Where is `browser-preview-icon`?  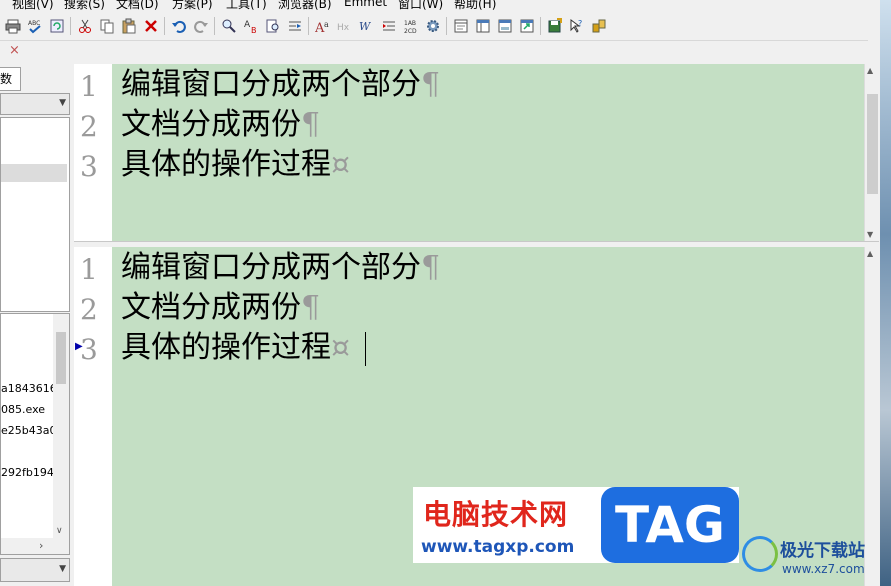
browser-preview-icon is located at coordinates (527, 26).